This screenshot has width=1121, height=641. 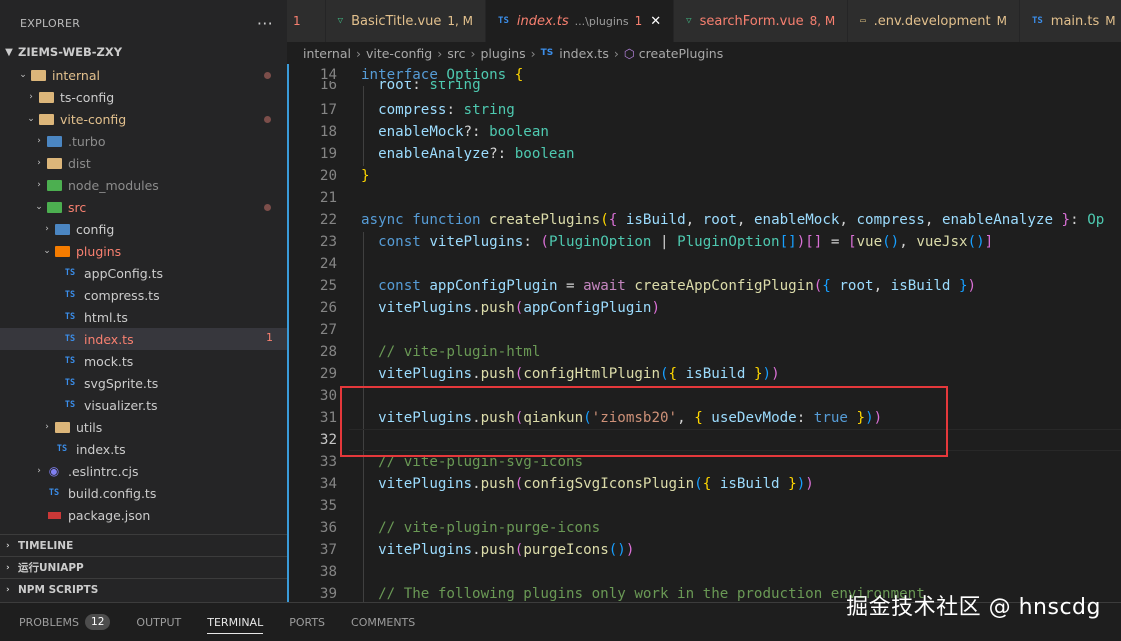 What do you see at coordinates (106, 317) in the screenshot?
I see `tree-item-label: html.ts` at bounding box center [106, 317].